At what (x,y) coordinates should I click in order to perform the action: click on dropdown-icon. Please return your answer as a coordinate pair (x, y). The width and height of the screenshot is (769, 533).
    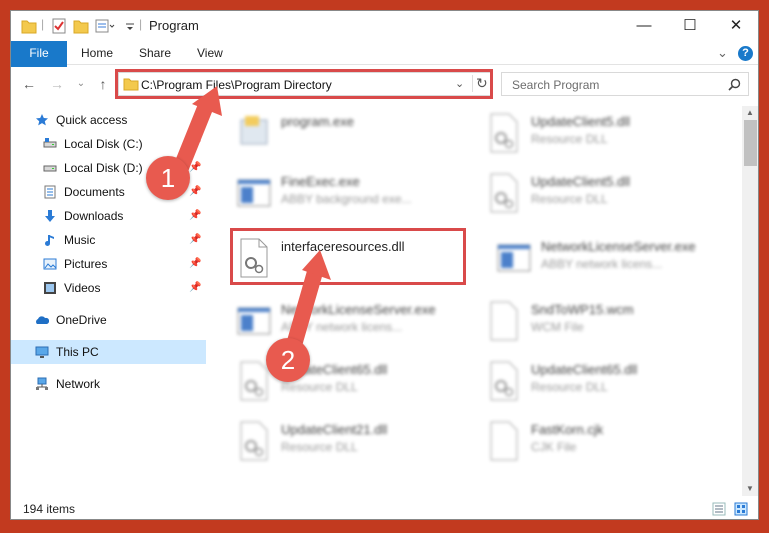
    Looking at the image, I should click on (130, 26).